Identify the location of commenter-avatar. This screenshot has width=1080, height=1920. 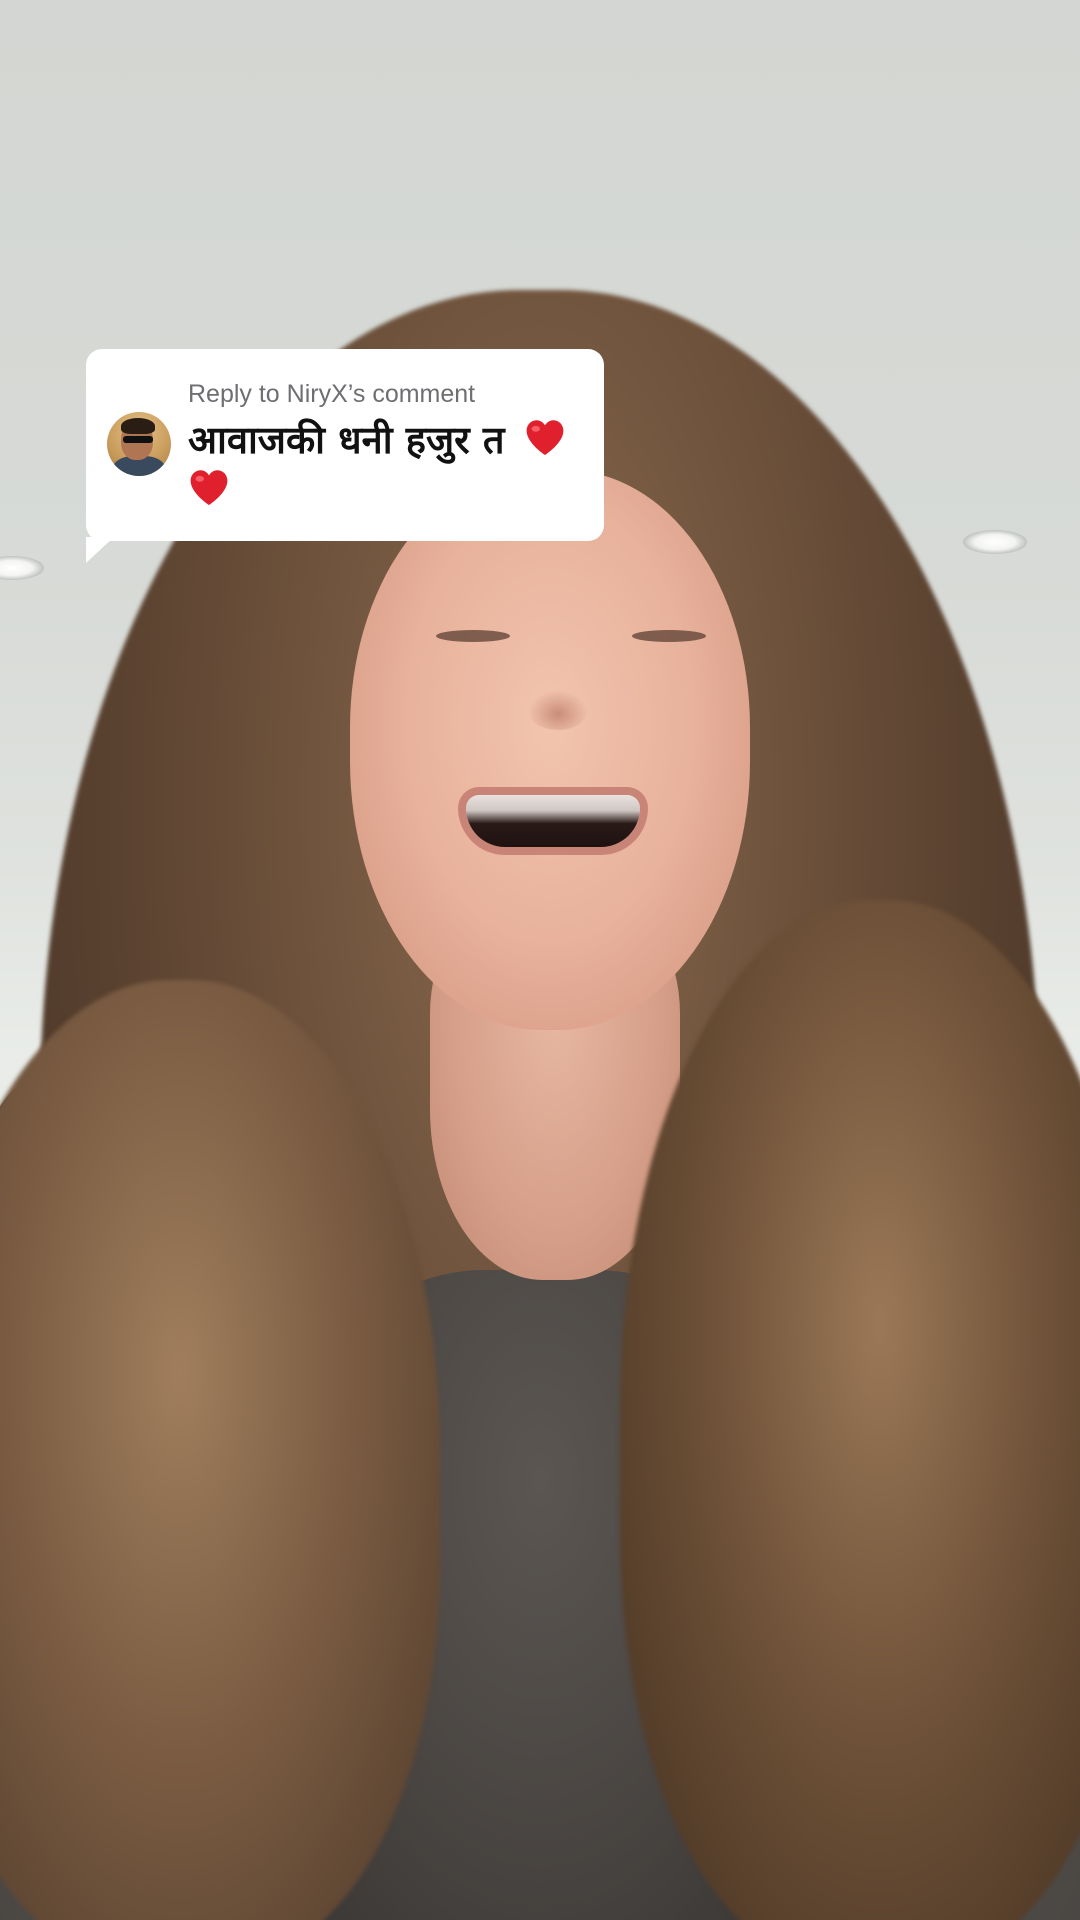
(139, 444).